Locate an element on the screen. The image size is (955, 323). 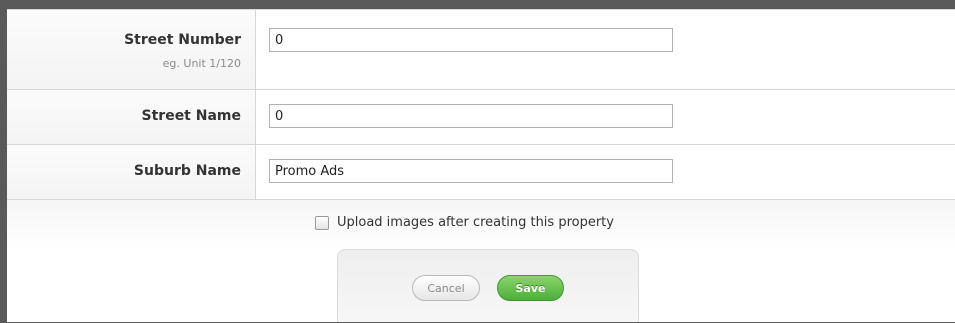
suburb-name-label-cell: Suburb Name is located at coordinates (131, 172).